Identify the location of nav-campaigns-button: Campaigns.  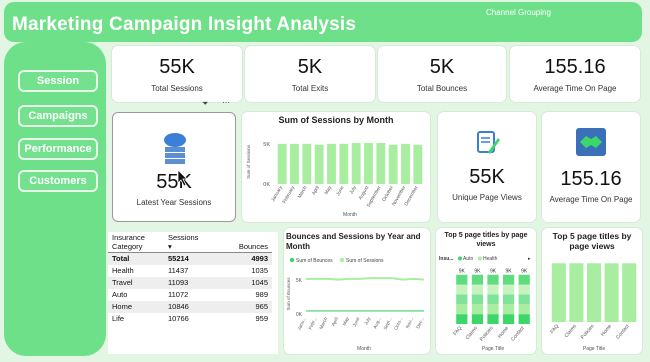
(58, 116).